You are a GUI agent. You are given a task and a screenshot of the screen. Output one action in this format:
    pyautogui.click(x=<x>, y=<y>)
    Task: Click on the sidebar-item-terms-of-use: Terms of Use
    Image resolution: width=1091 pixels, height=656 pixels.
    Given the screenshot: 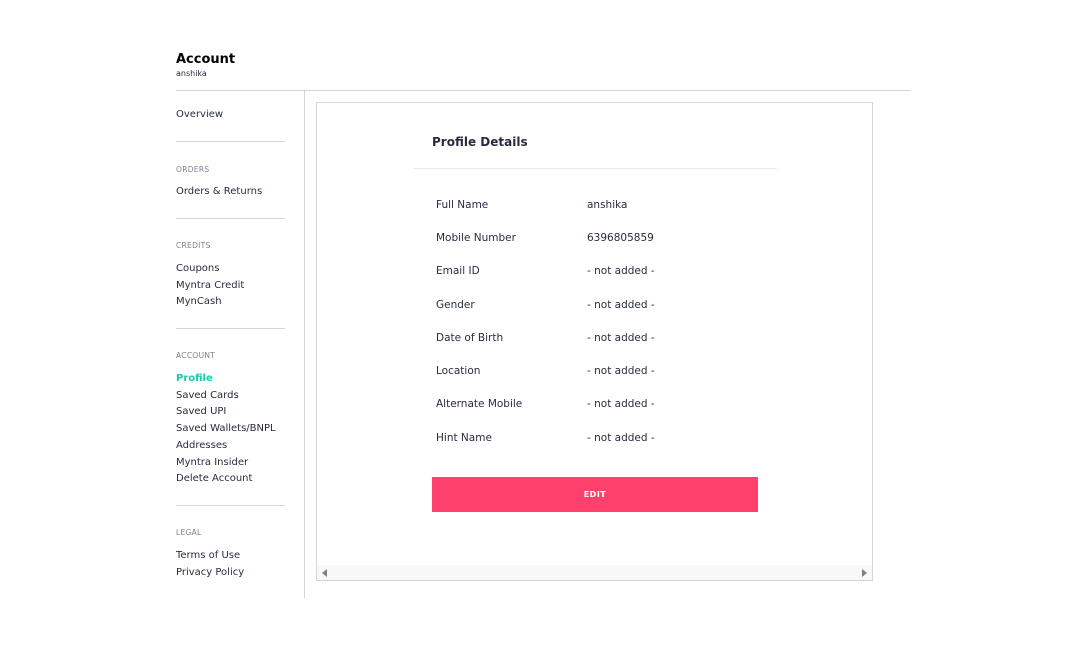 What is the action you would take?
    pyautogui.click(x=208, y=556)
    